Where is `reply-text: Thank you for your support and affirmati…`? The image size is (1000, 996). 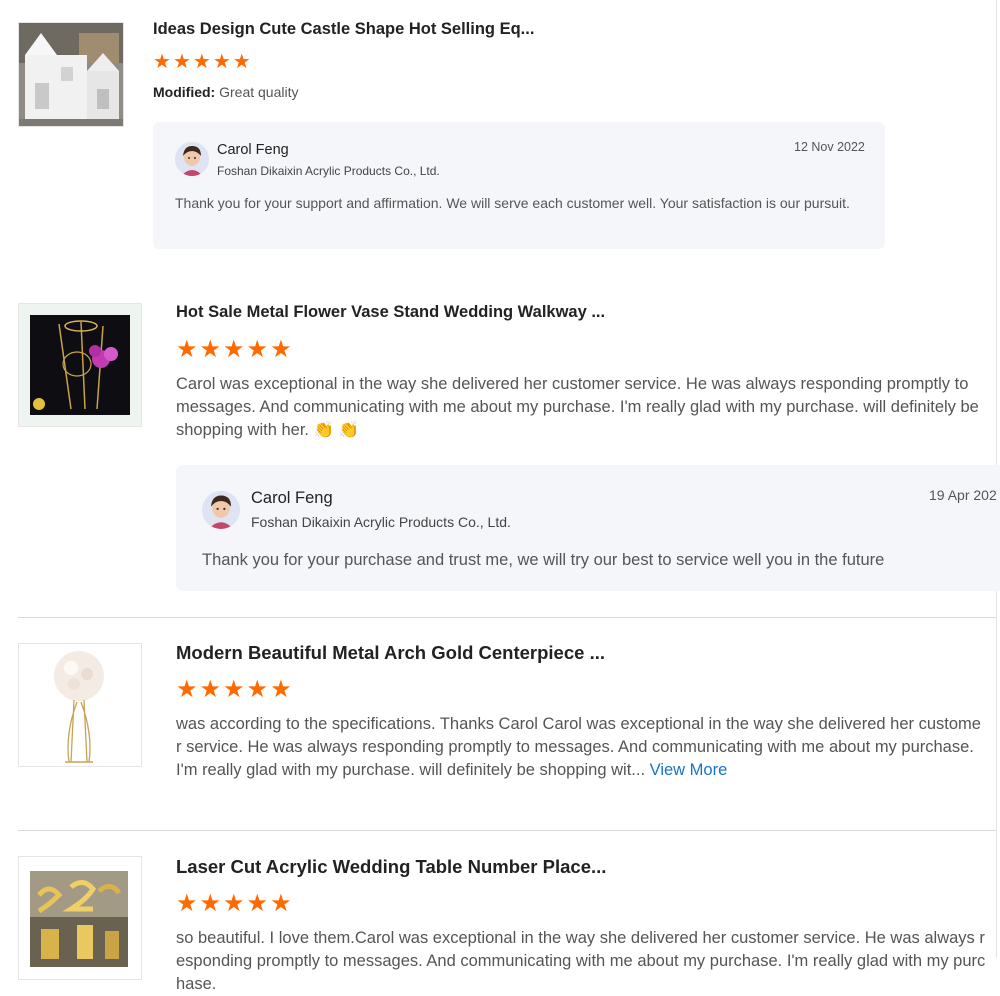 reply-text: Thank you for your support and affirmati… is located at coordinates (512, 203).